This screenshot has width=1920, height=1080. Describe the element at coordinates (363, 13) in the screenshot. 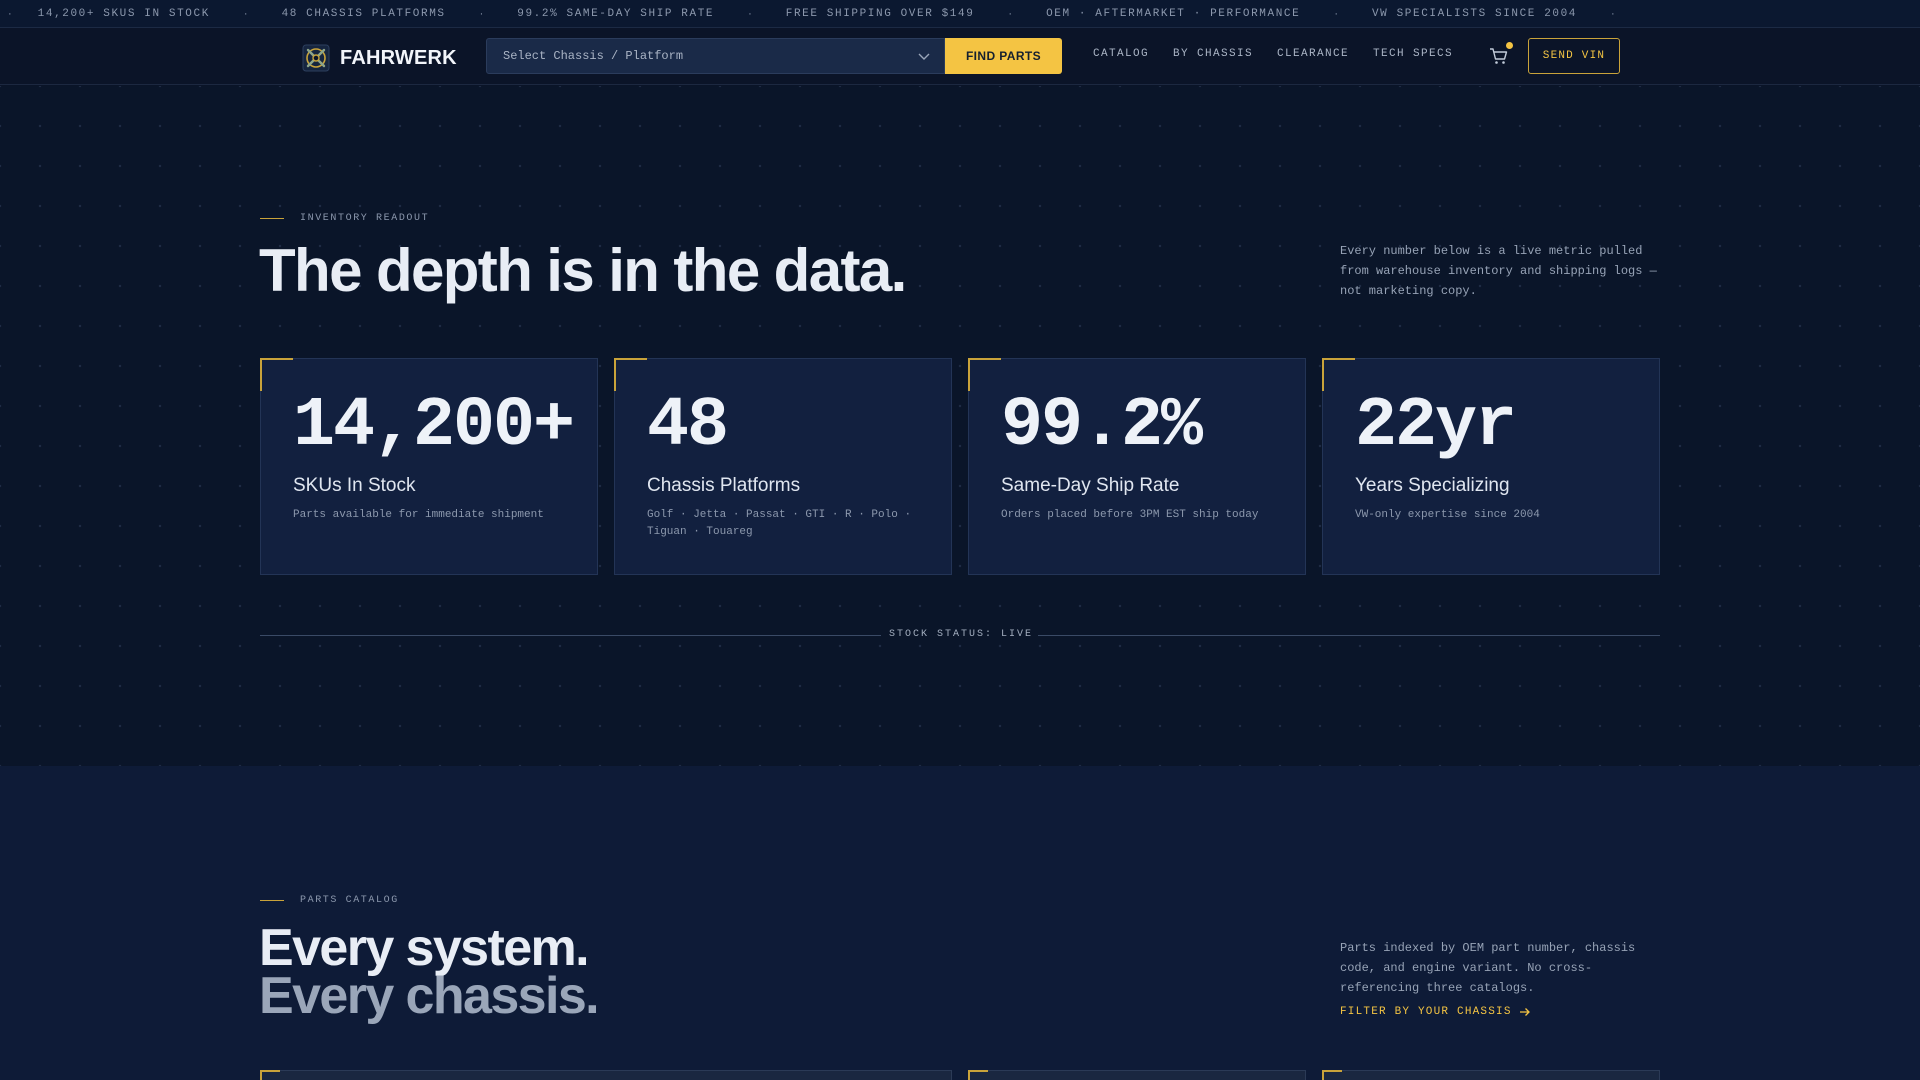

I see `ticker-item: 48 CHASSIS PLATFORMS` at that location.